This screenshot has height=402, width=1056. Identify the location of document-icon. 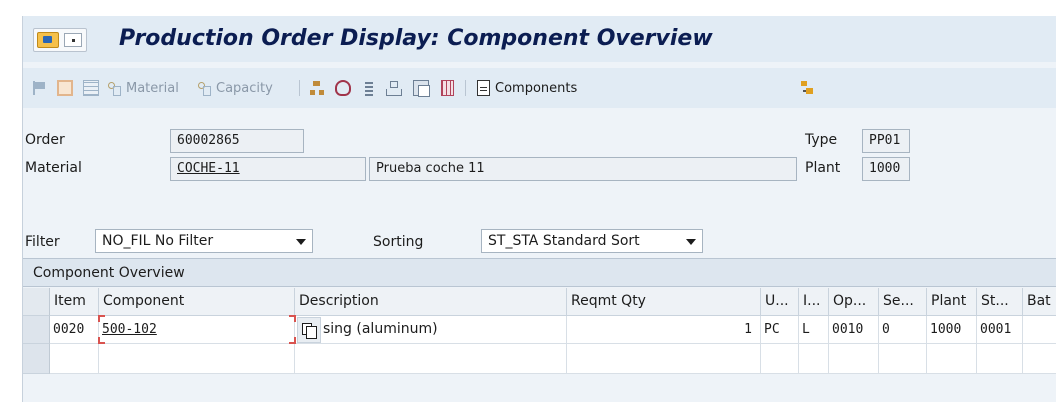
(65, 88).